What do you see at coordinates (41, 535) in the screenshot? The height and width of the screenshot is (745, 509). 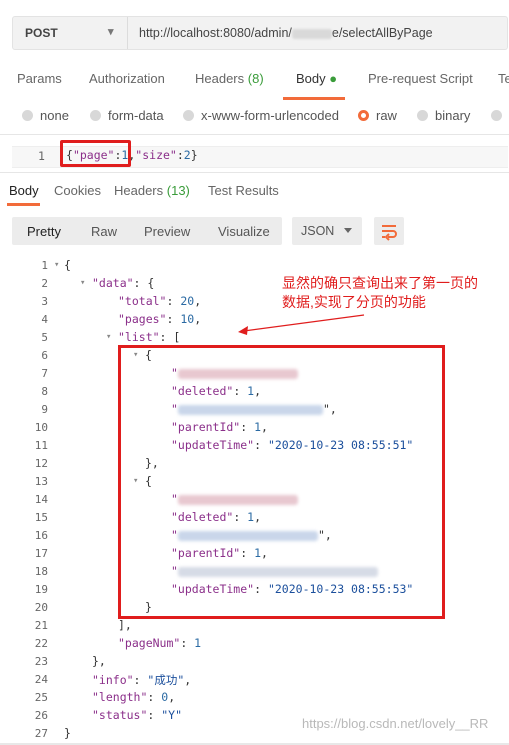 I see `line-number: 16` at bounding box center [41, 535].